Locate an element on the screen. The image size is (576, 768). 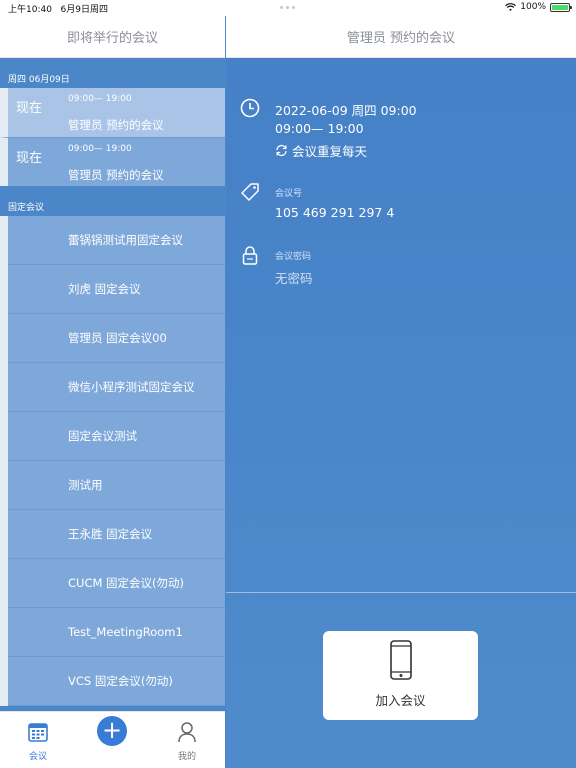
fixed-meeting-item: 王永胜 固定会议 is located at coordinates (116, 534).